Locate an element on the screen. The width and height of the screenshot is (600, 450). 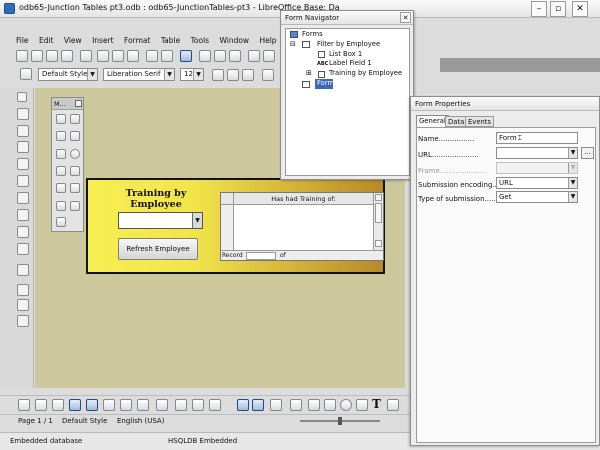
prop-url-field: ▼ is located at coordinates (537, 153).